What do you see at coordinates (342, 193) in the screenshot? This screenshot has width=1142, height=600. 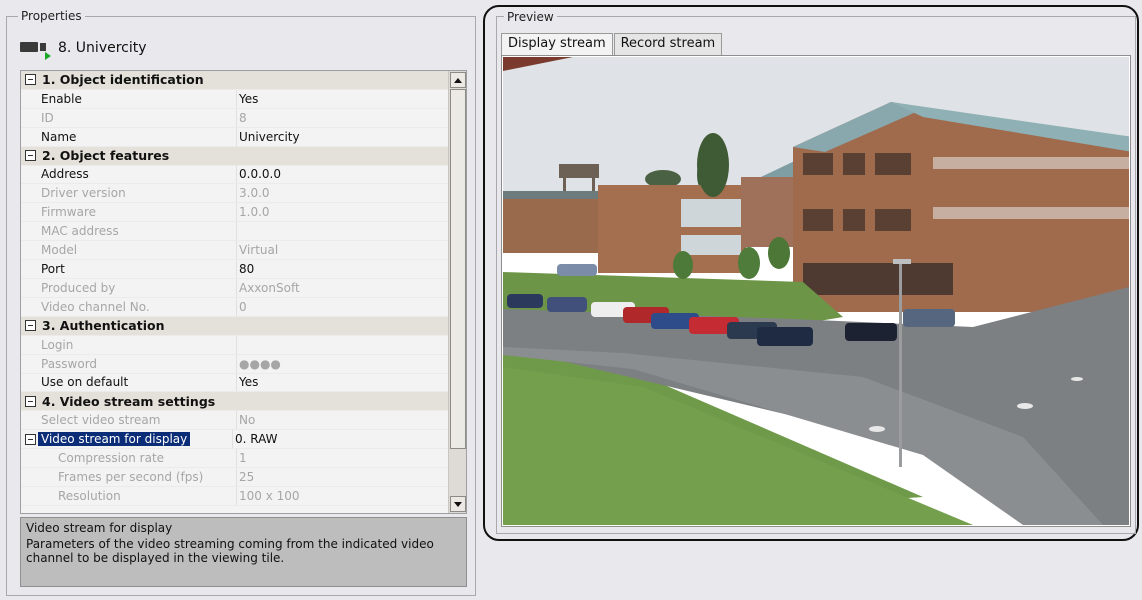 I see `property-value: 3.0.0` at bounding box center [342, 193].